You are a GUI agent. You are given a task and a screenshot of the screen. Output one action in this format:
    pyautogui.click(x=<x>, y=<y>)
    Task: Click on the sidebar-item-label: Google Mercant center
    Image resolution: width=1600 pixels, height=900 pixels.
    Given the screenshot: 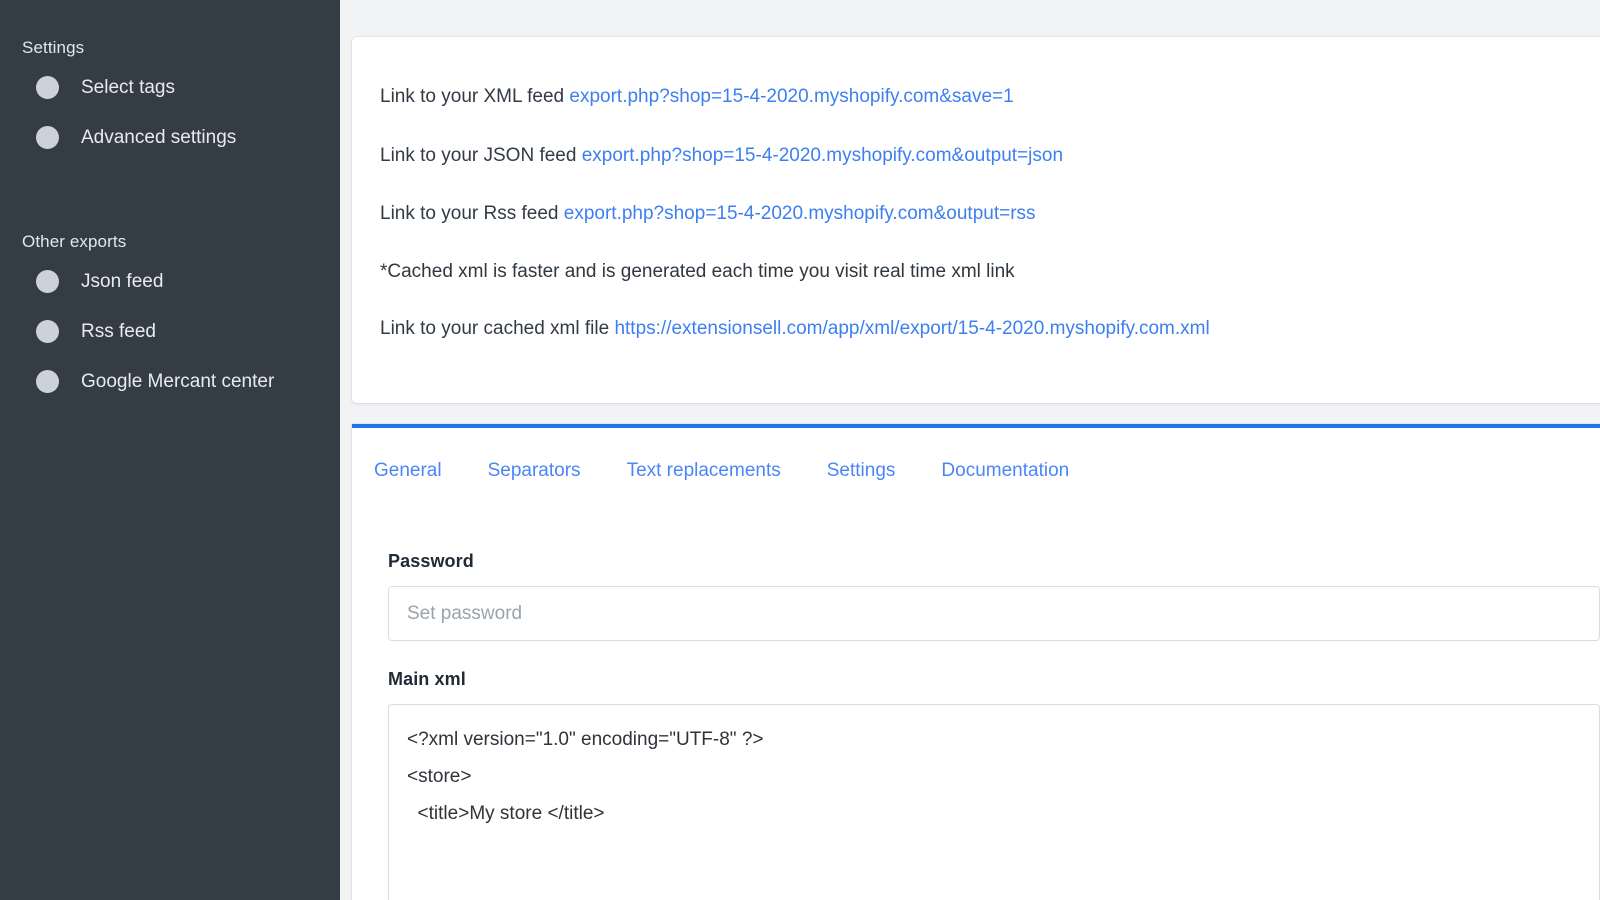 What is the action you would take?
    pyautogui.click(x=178, y=381)
    